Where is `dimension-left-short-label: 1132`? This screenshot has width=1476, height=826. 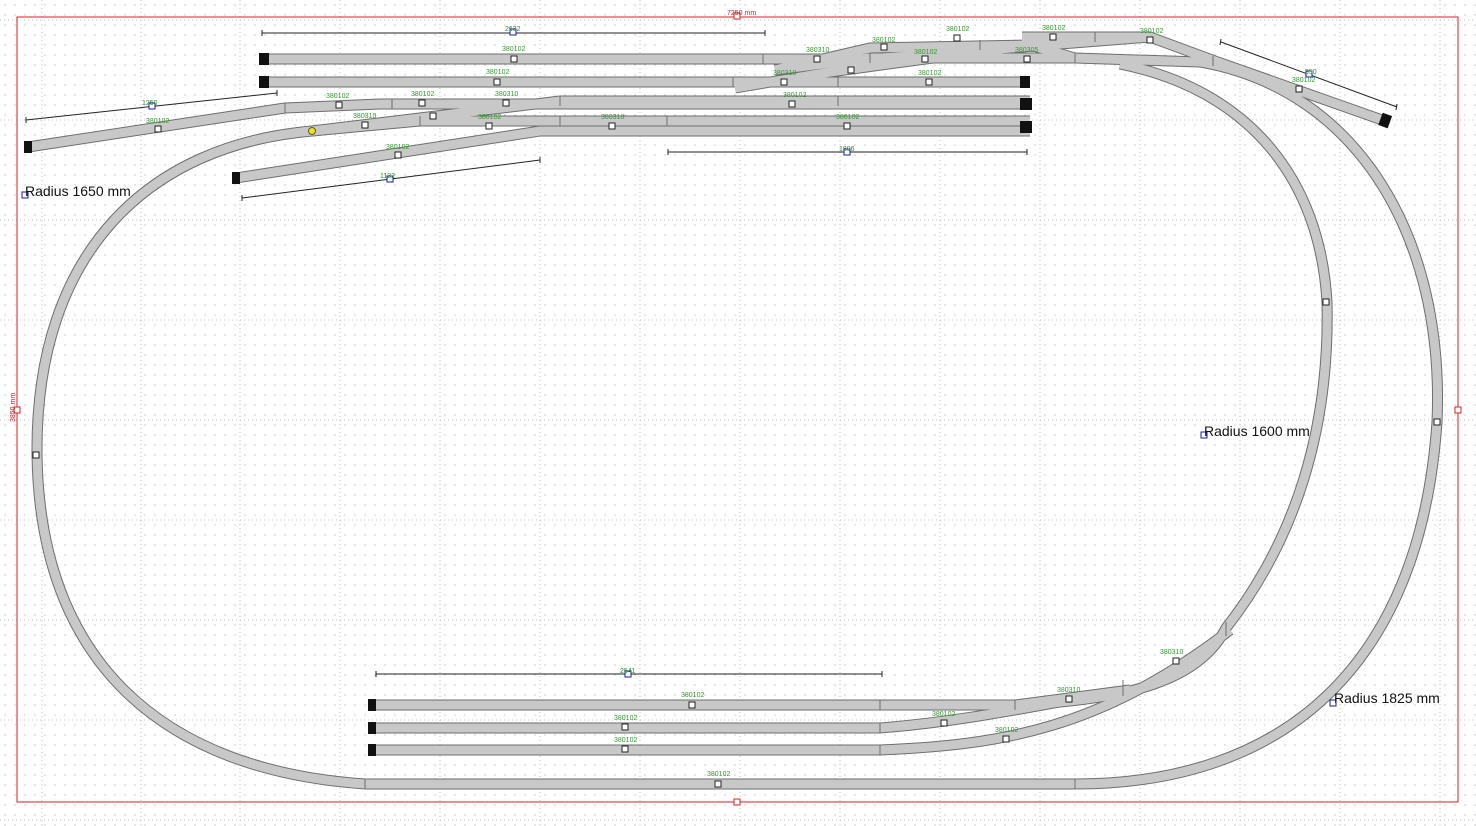 dimension-left-short-label: 1132 is located at coordinates (387, 176).